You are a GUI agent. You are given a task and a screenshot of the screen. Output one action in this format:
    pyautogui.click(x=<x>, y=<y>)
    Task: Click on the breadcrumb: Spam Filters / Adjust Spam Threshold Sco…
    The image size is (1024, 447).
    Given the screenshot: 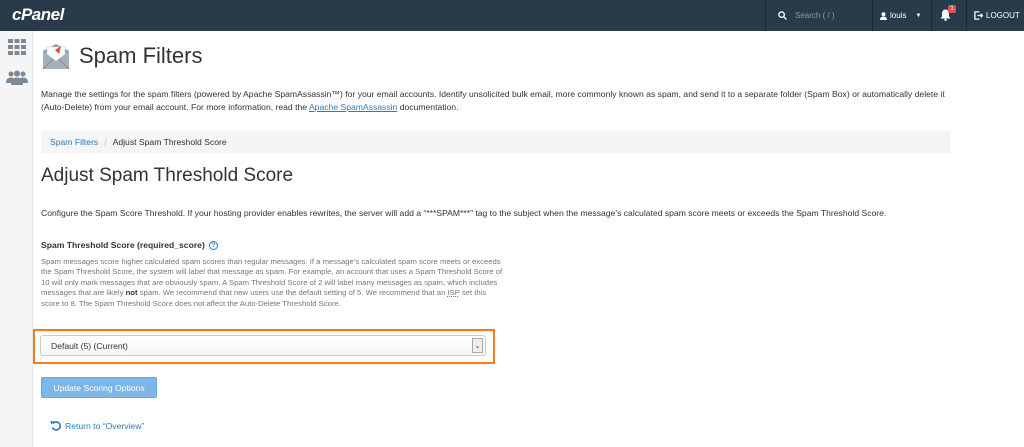 What is the action you would take?
    pyautogui.click(x=495, y=142)
    